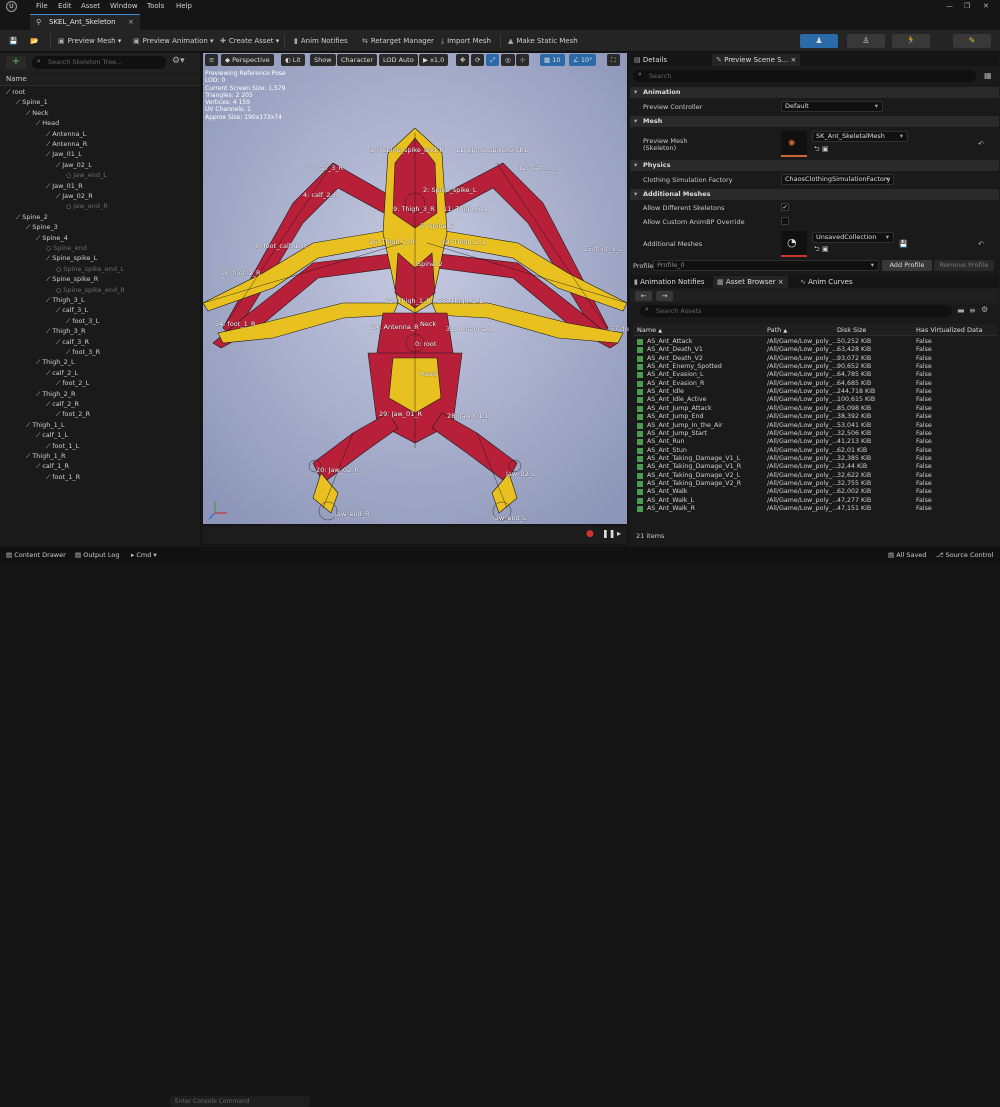 This screenshot has height=1107, width=1000. What do you see at coordinates (750, 282) in the screenshot?
I see `tab-asset-browser: ▦ Asset Browser ×` at bounding box center [750, 282].